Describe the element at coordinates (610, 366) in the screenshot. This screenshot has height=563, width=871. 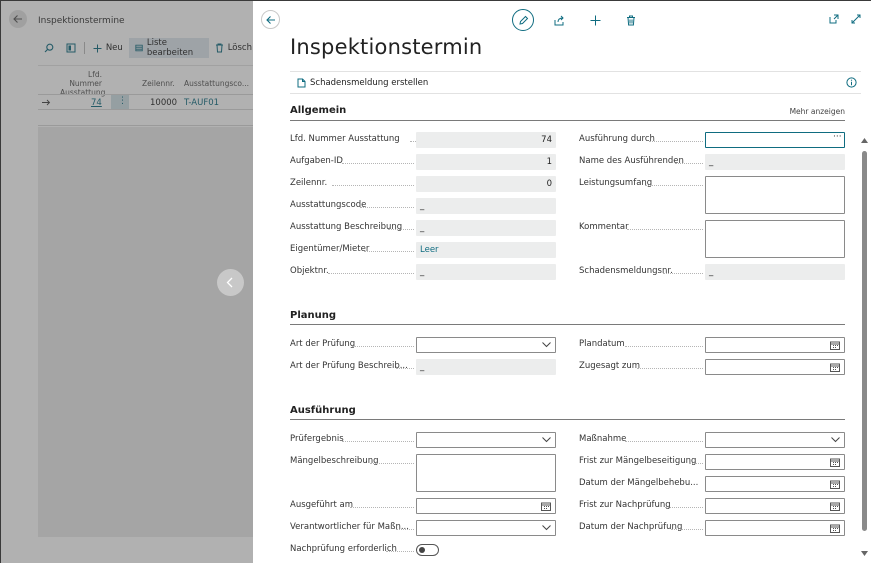
I see `field-label: Zugesagt zum` at that location.